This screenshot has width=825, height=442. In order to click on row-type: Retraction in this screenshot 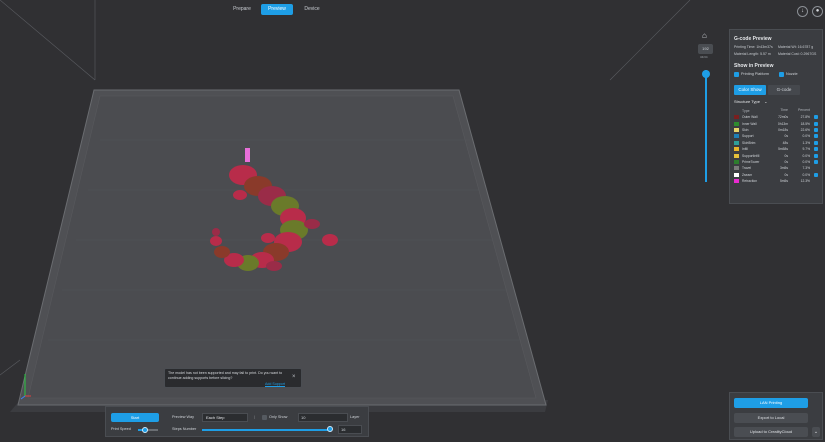, I will do `click(752, 181)`.